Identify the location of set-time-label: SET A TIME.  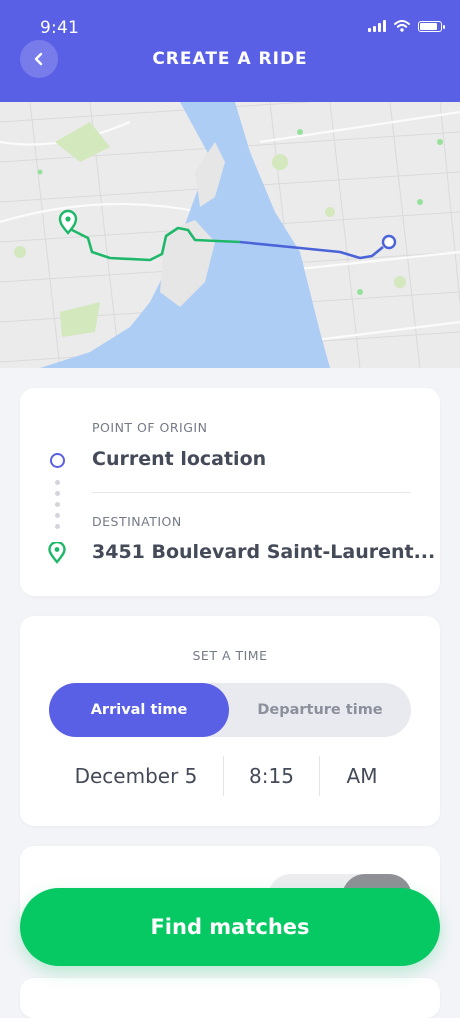
(230, 655).